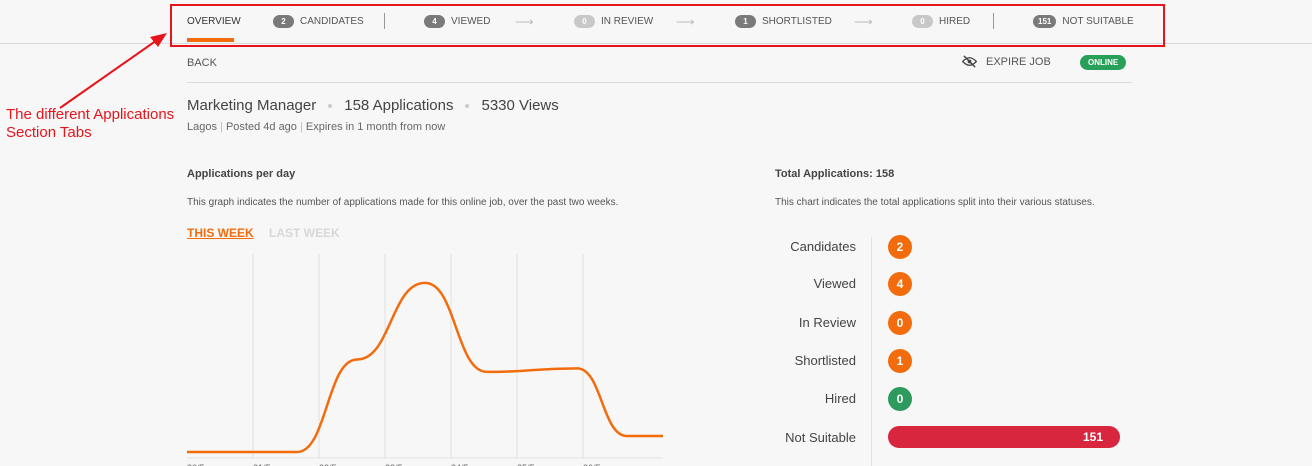 Image resolution: width=1312 pixels, height=466 pixels. What do you see at coordinates (1018, 61) in the screenshot?
I see `expire-job-label: EXPIRE JOB` at bounding box center [1018, 61].